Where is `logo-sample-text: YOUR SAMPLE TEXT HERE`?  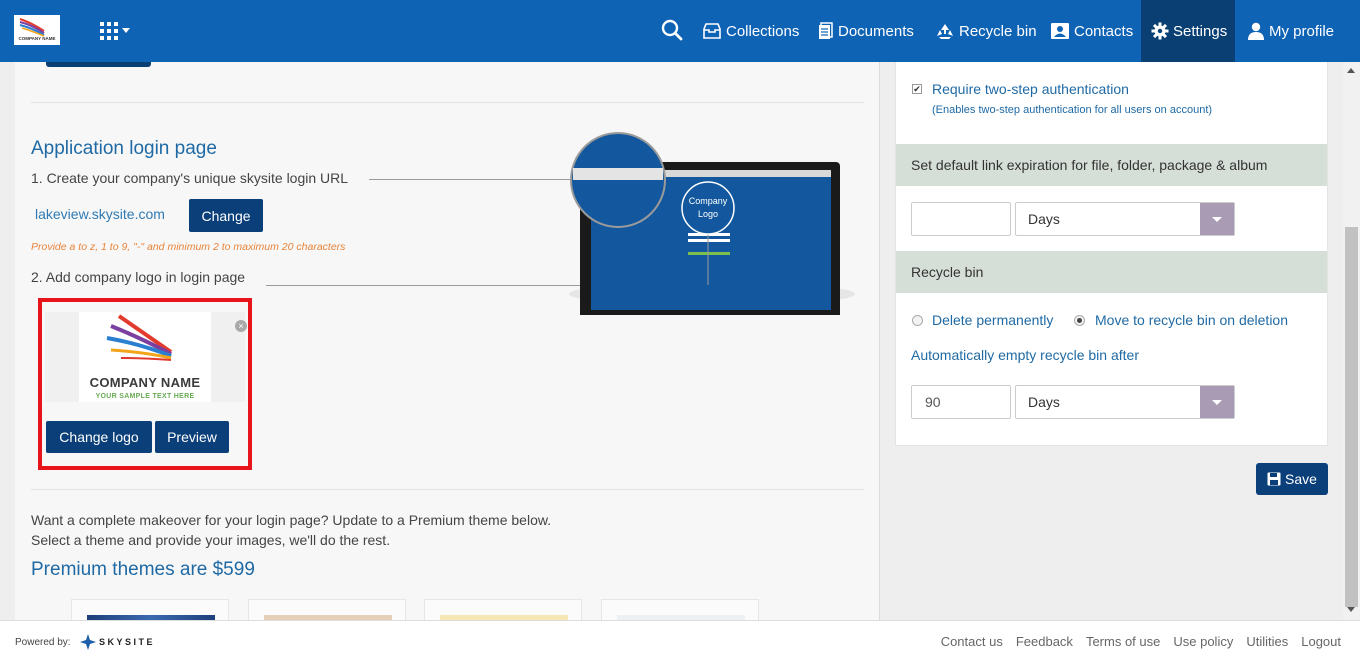 logo-sample-text: YOUR SAMPLE TEXT HERE is located at coordinates (145, 396).